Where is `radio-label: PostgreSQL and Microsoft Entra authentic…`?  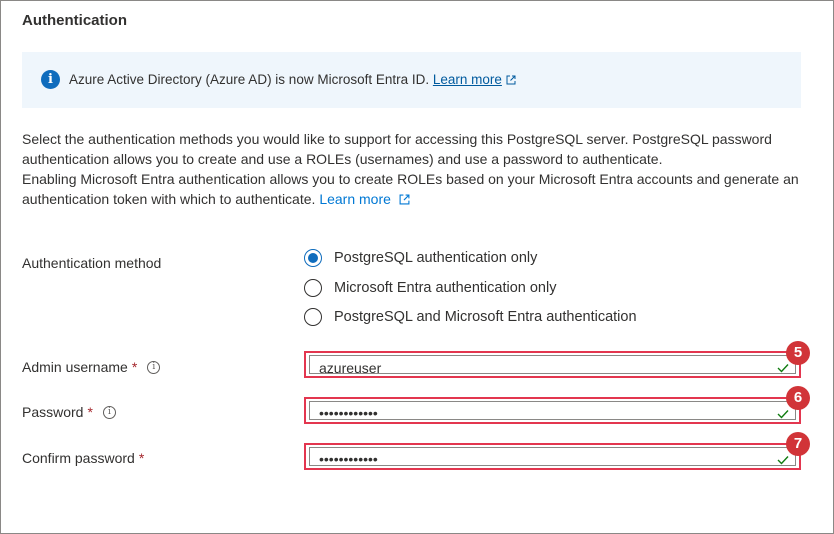
radio-label: PostgreSQL and Microsoft Entra authentic… is located at coordinates (485, 317).